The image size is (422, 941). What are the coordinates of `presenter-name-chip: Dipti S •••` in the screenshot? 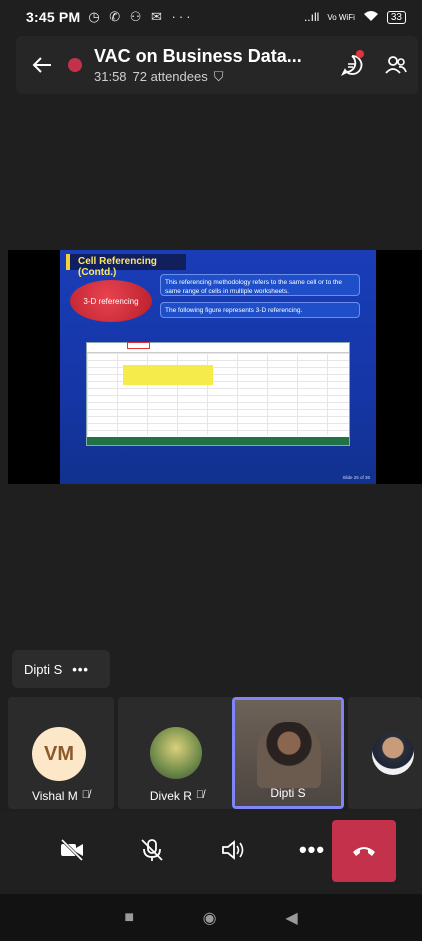 It's located at (61, 669).